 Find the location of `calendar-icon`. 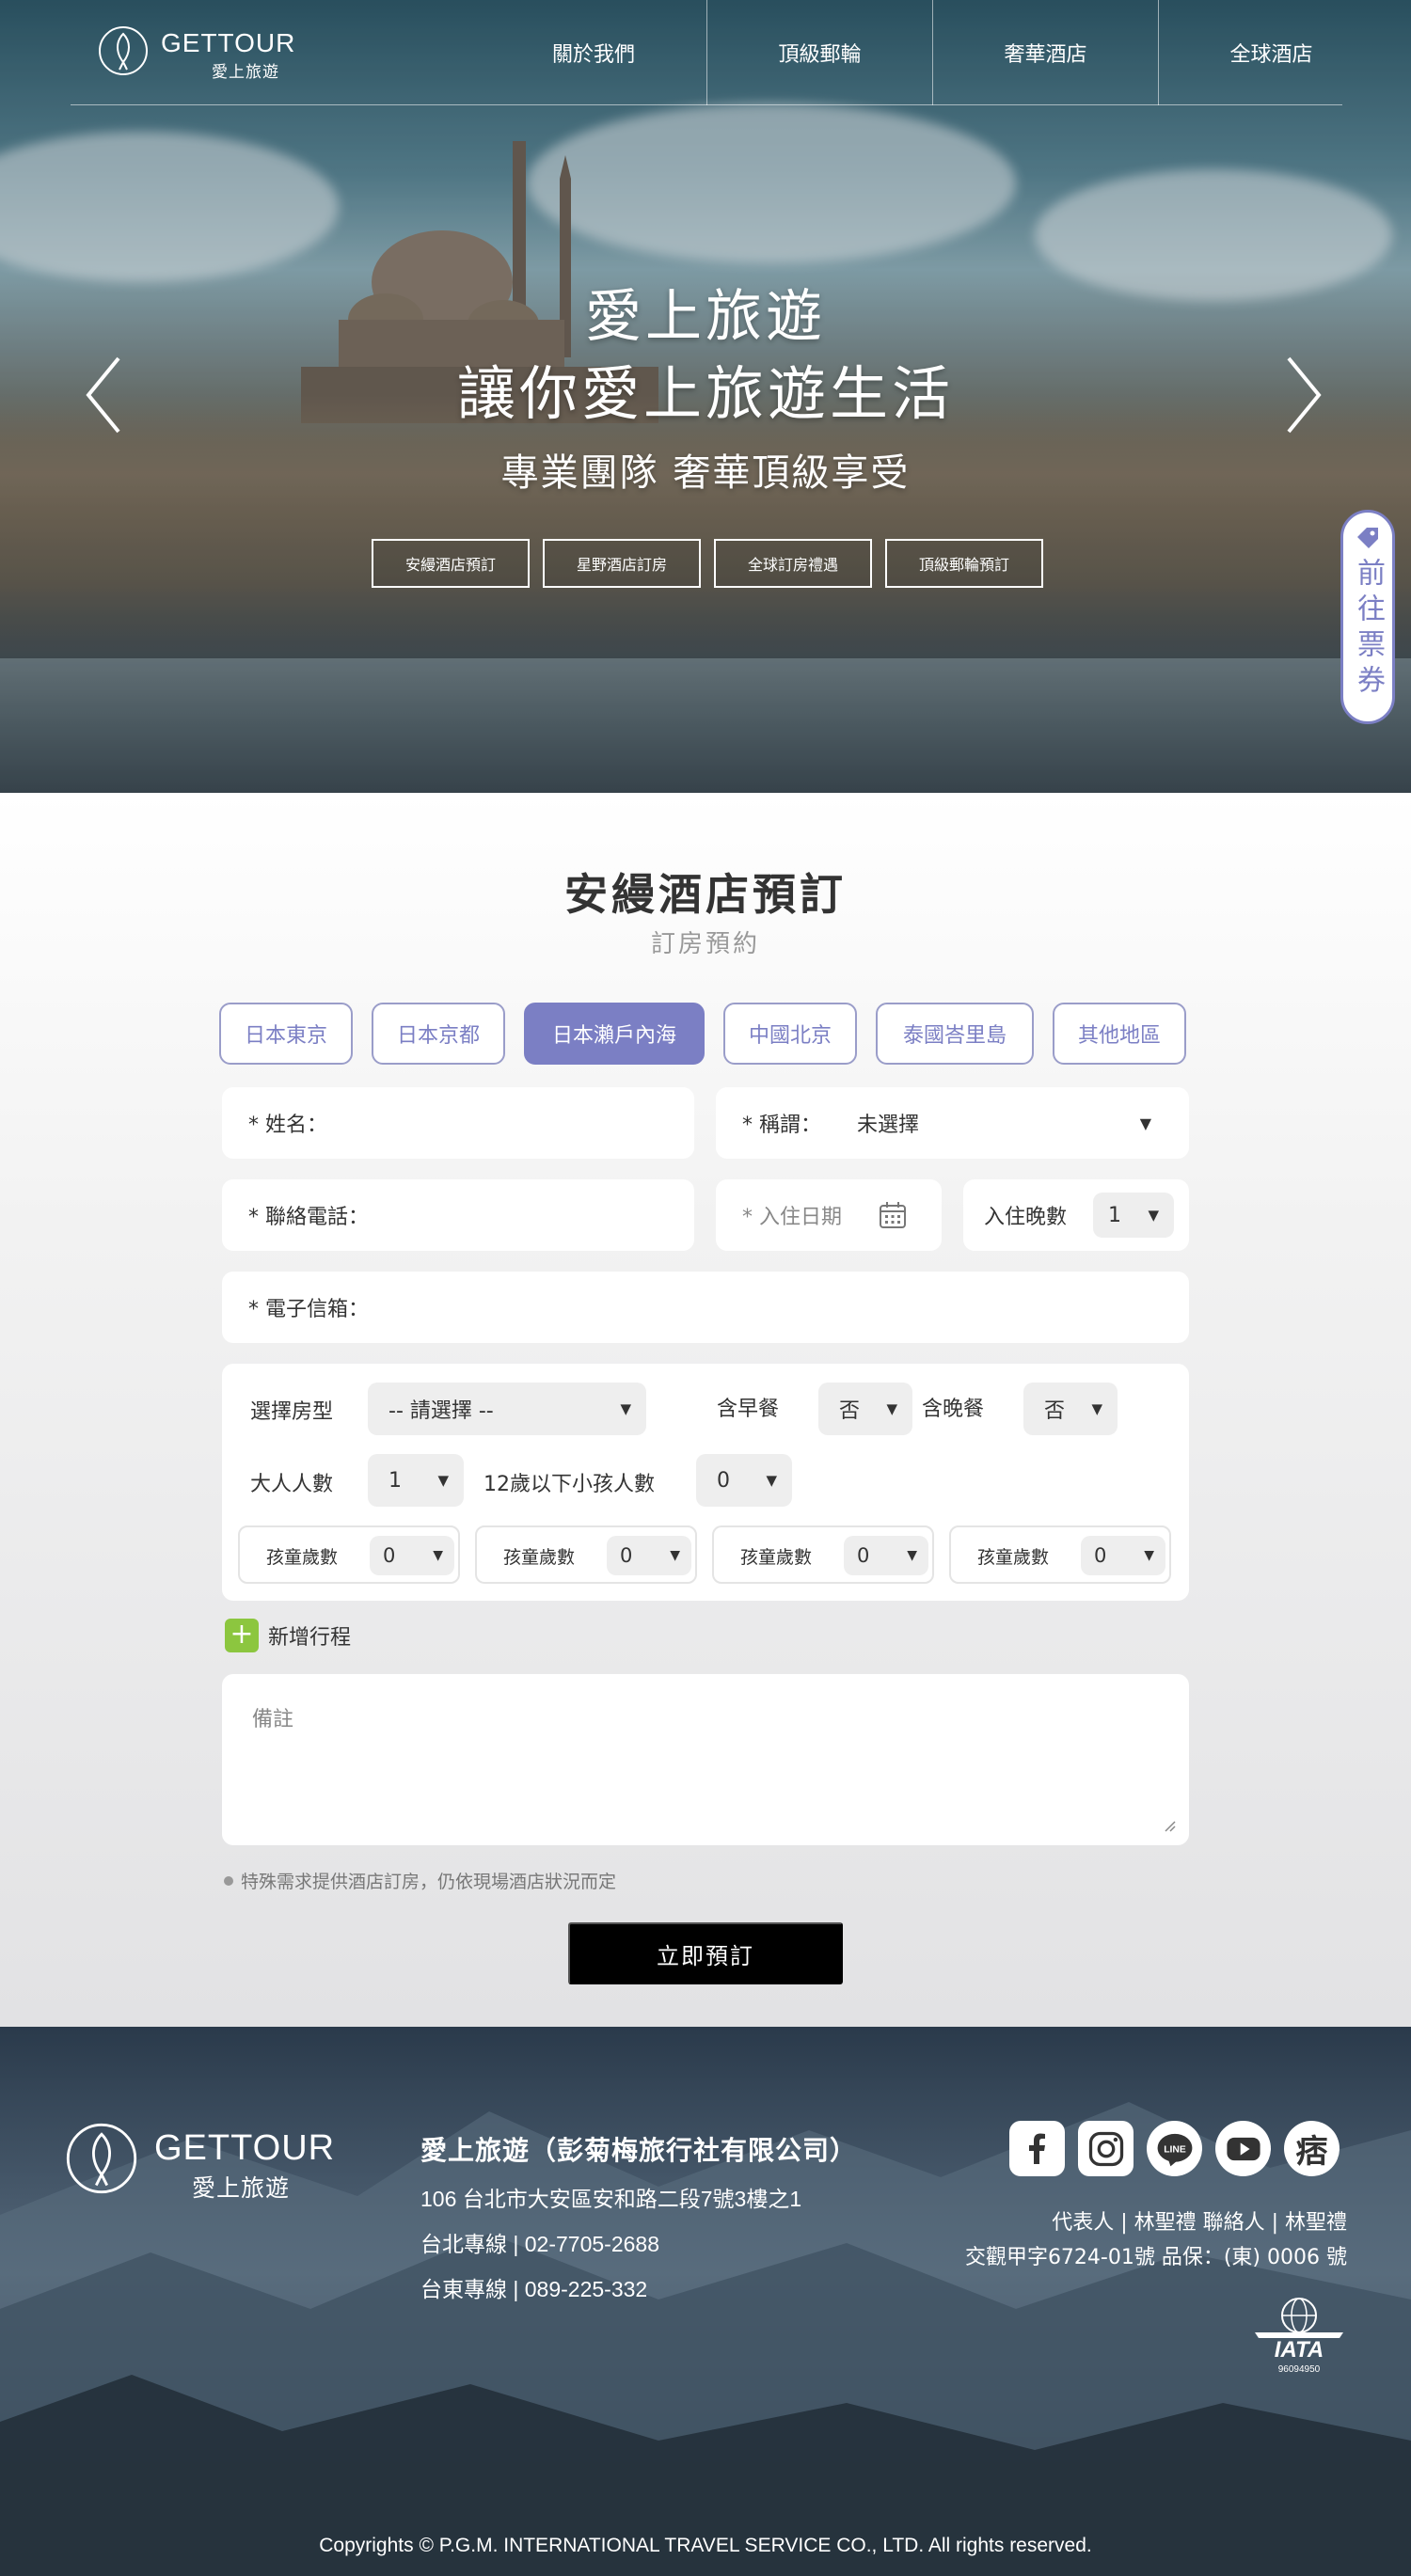

calendar-icon is located at coordinates (893, 1215).